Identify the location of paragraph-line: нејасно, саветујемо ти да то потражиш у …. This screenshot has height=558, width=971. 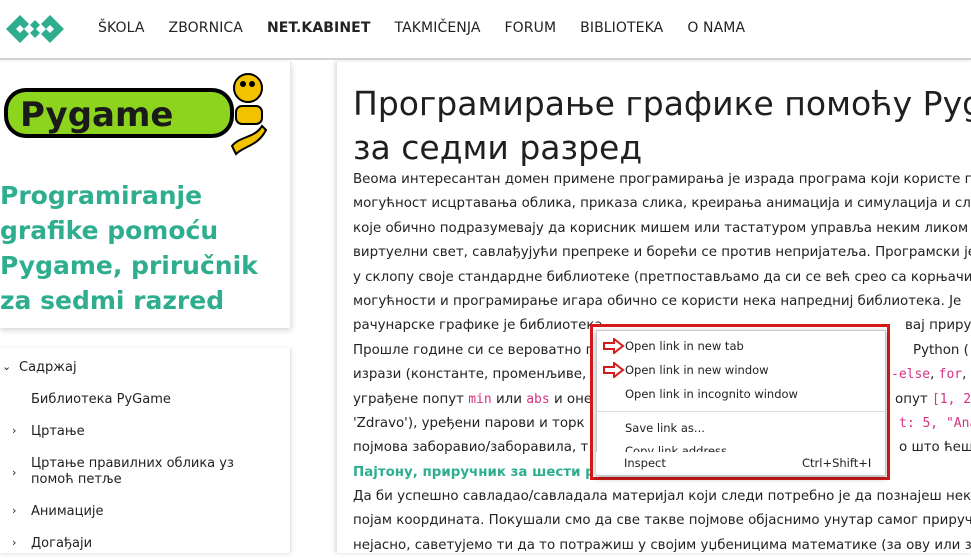
(662, 545).